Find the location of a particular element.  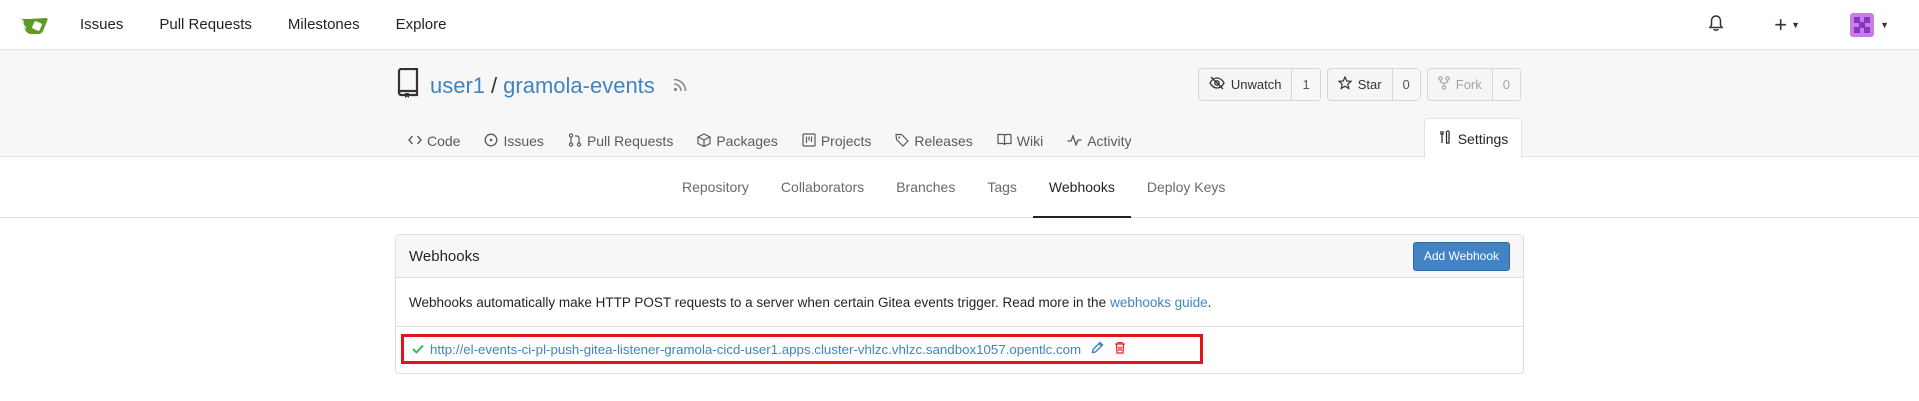

fork-label: Fork is located at coordinates (1468, 84).